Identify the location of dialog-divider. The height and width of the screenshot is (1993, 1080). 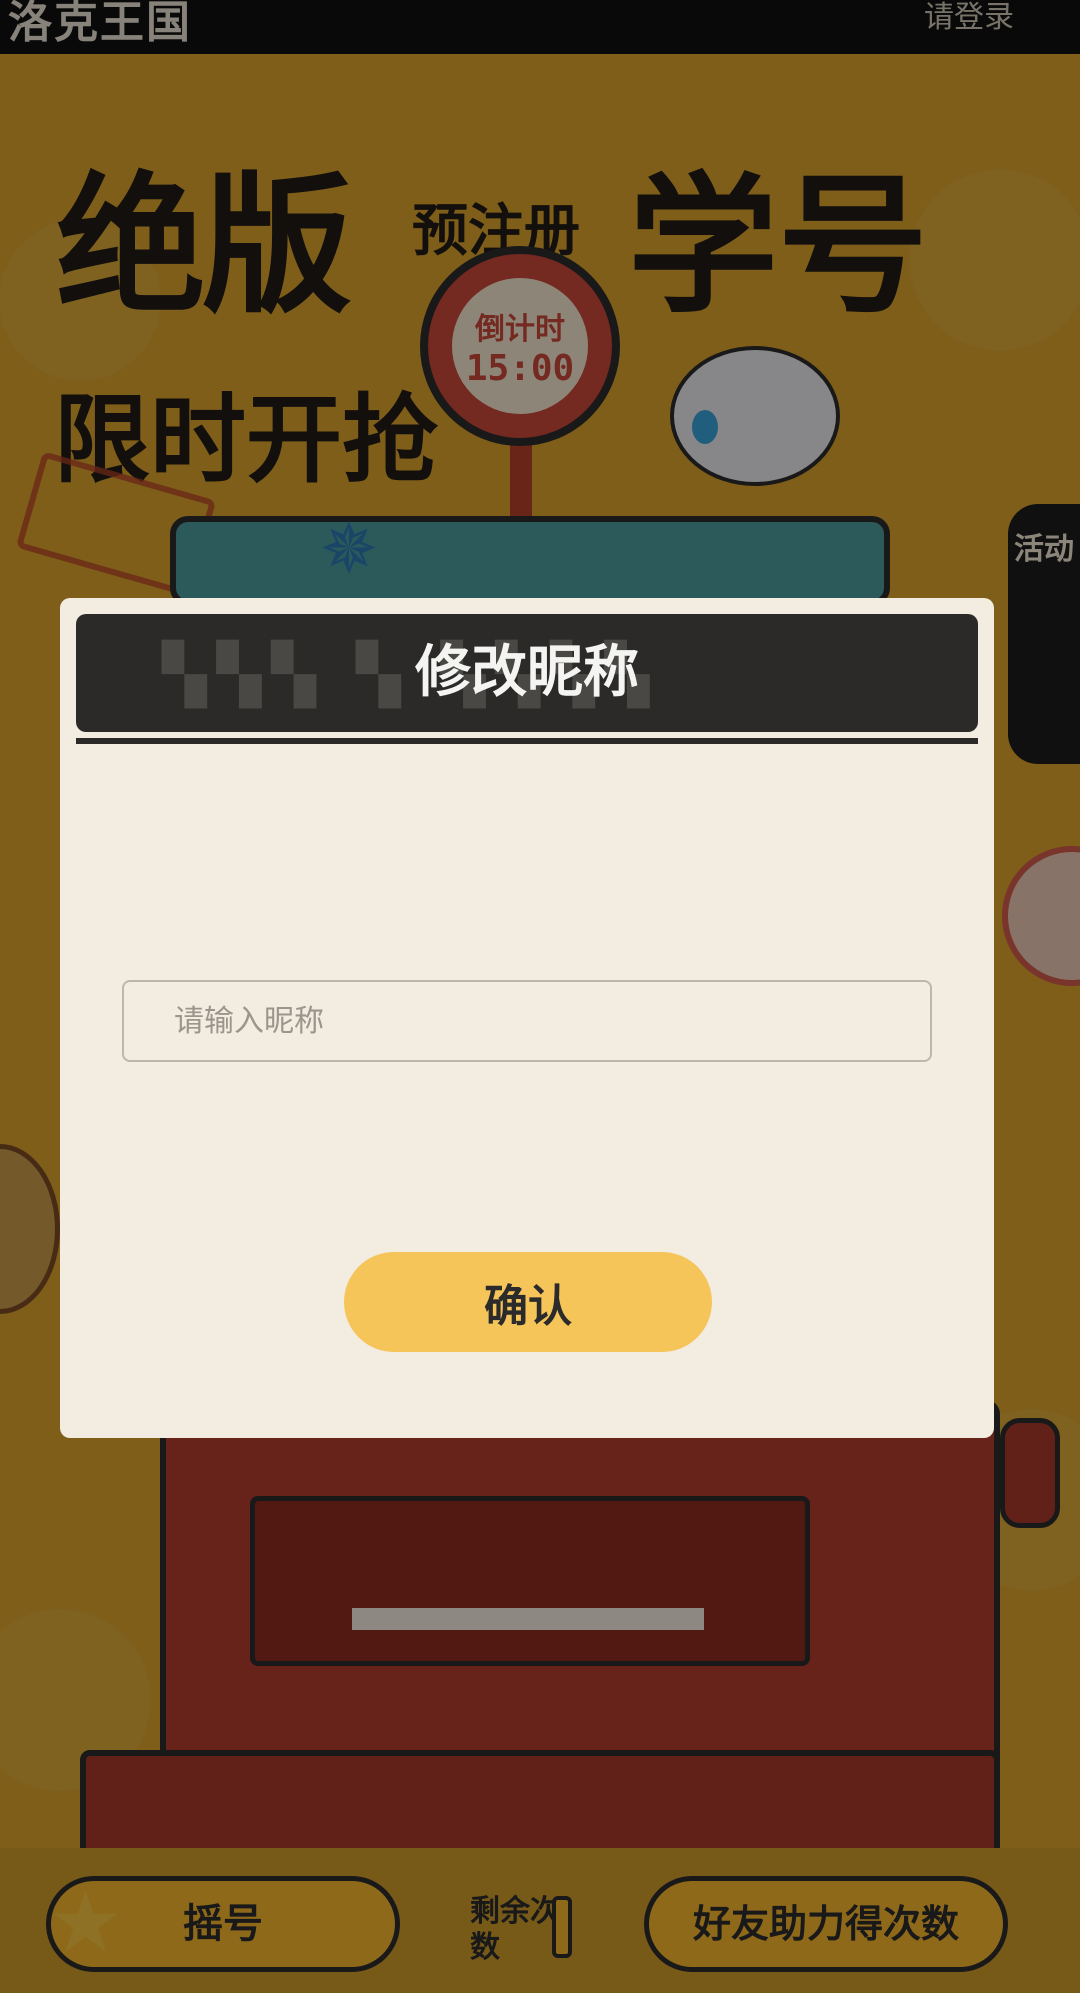
(527, 741).